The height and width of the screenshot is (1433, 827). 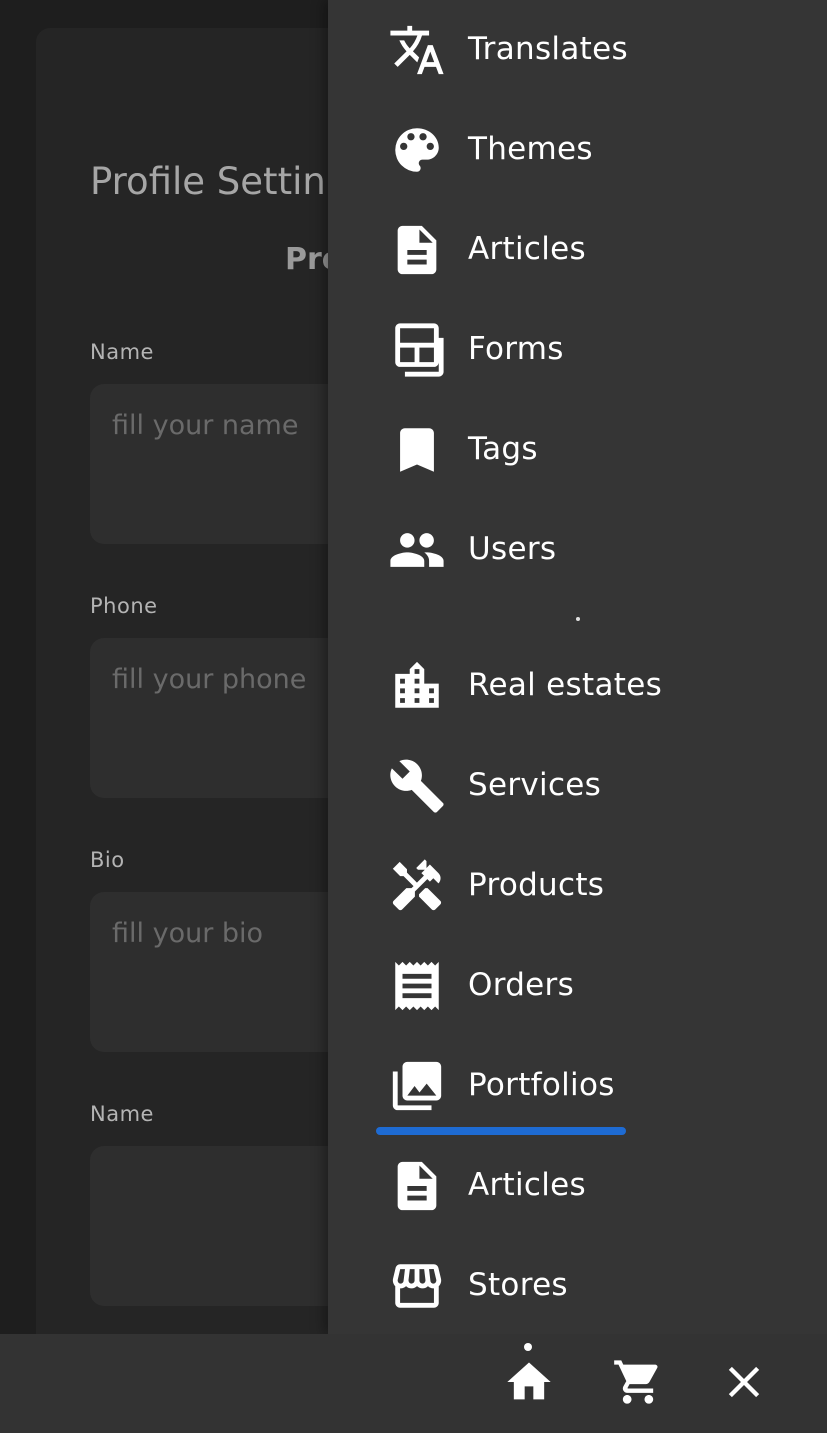 I want to click on building-icon, so click(x=417, y=686).